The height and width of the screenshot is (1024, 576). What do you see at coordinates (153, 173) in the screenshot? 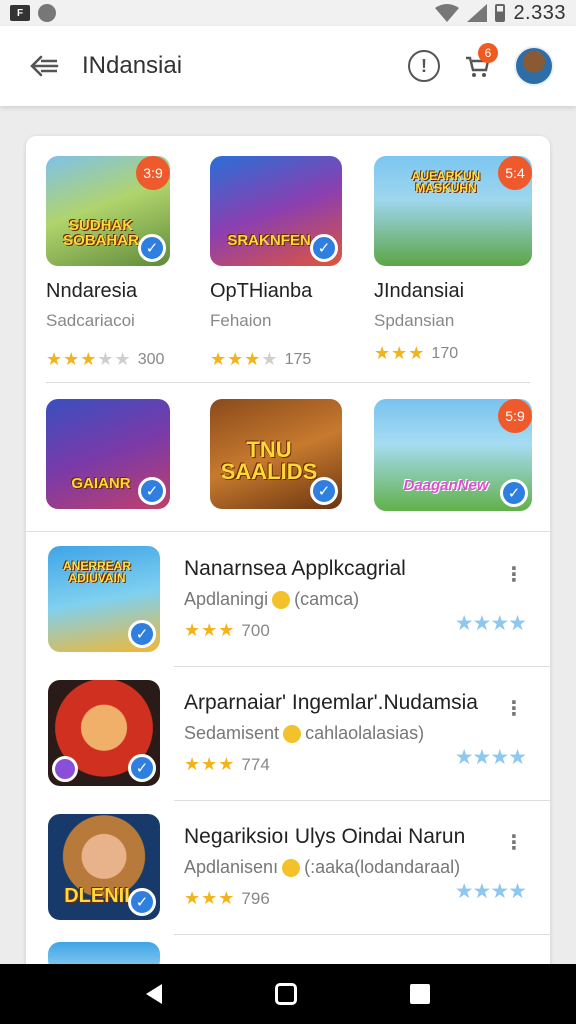
I see `count-badge: 3:9` at bounding box center [153, 173].